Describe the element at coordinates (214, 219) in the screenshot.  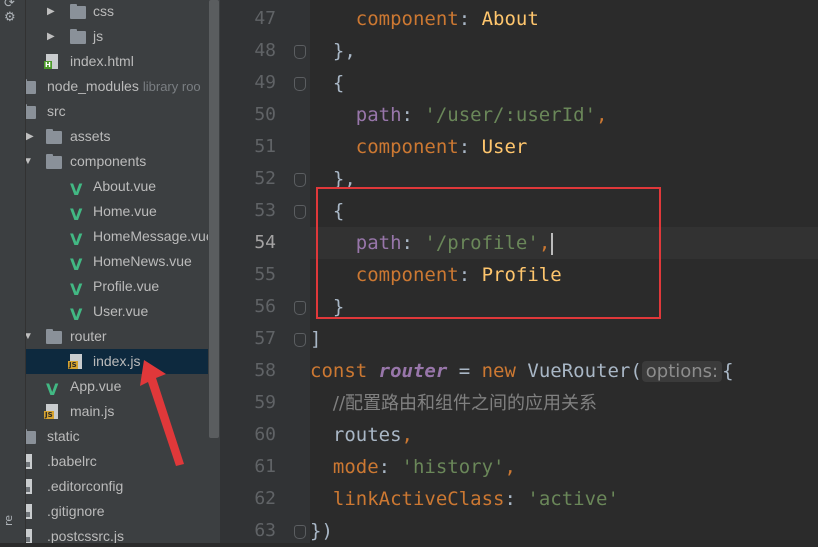
I see `scrollbar-thumb` at that location.